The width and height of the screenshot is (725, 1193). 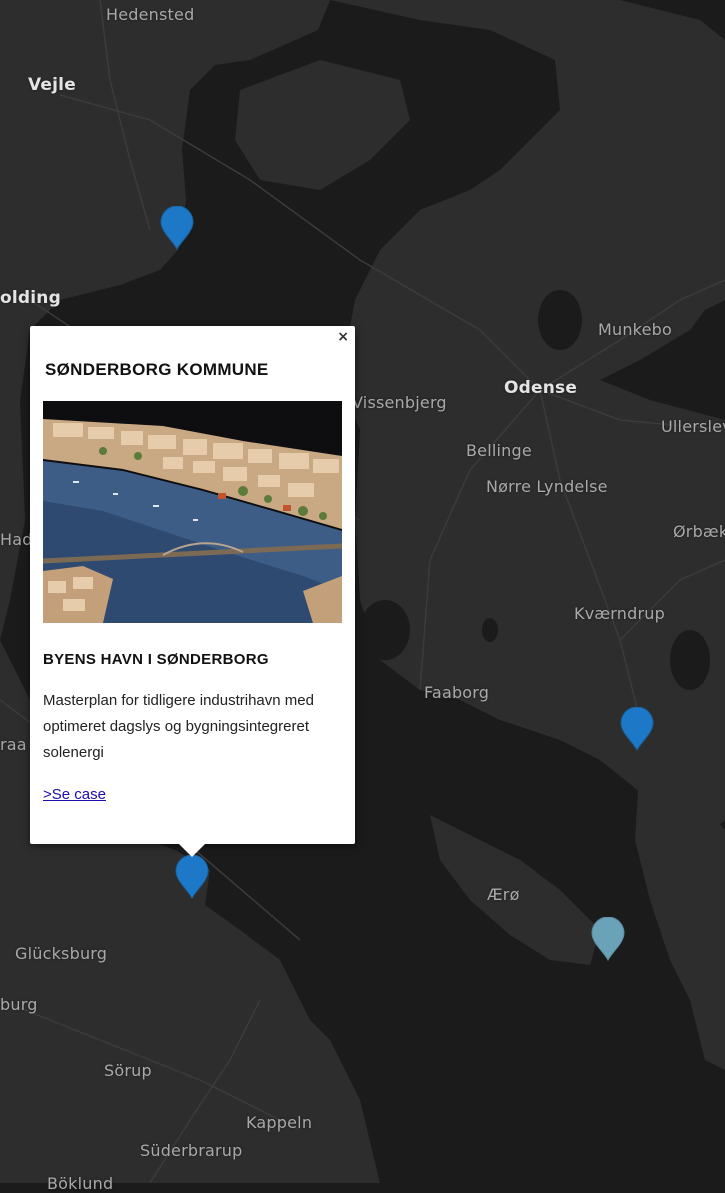 I want to click on place-label-hedensted: Hedensted, so click(x=150, y=14).